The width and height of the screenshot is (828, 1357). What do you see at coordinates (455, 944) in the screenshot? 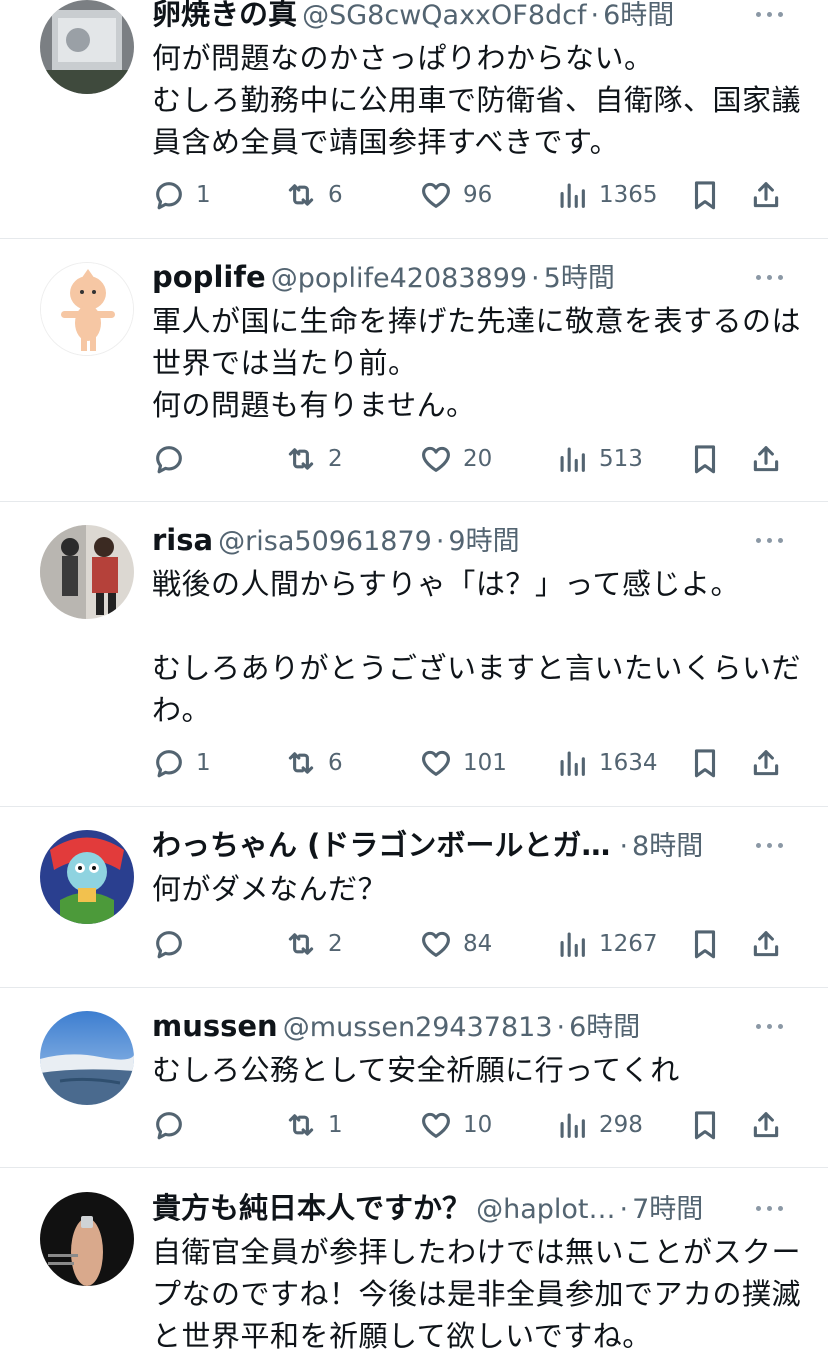
I see `like-button: 84` at bounding box center [455, 944].